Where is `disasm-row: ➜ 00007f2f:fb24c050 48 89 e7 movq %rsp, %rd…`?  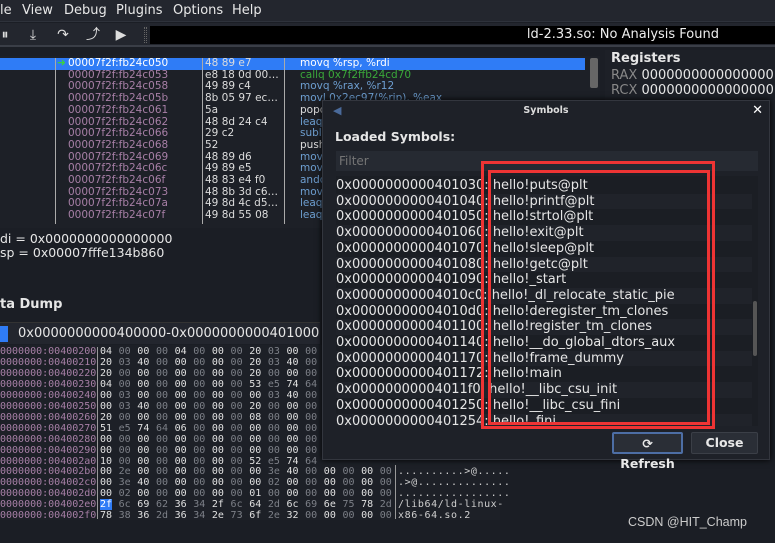
disasm-row: ➜ 00007f2f:fb24c050 48 89 e7 movq %rsp, %rd… is located at coordinates (292, 63).